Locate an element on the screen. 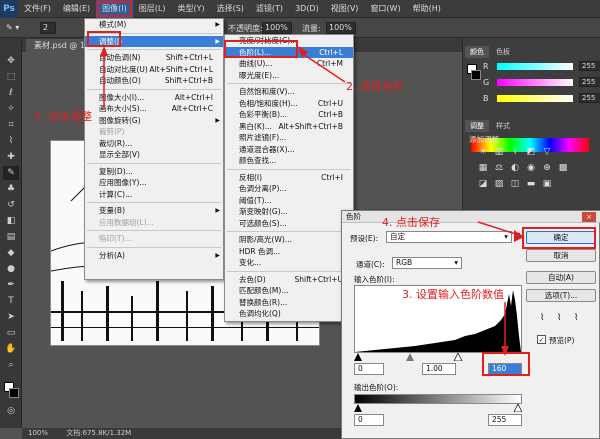  annotation-step1: 1. 点击调整 is located at coordinates (63, 116).